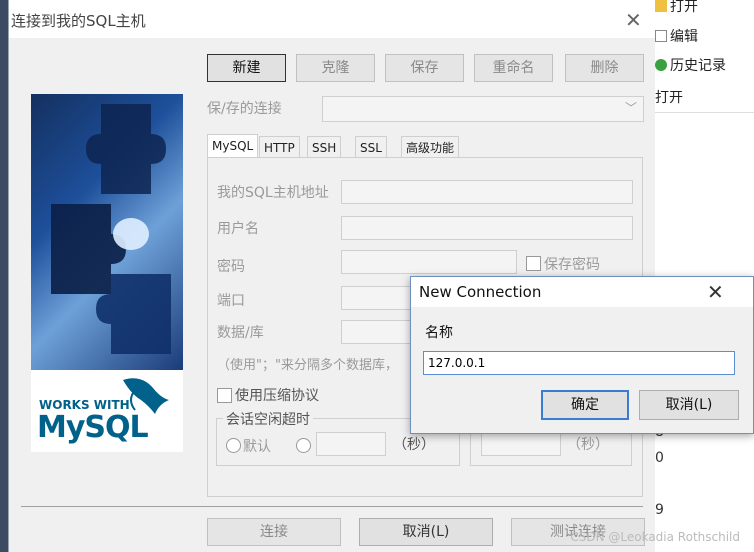  Describe the element at coordinates (324, 147) in the screenshot. I see `tab-ssh: SSH` at that location.